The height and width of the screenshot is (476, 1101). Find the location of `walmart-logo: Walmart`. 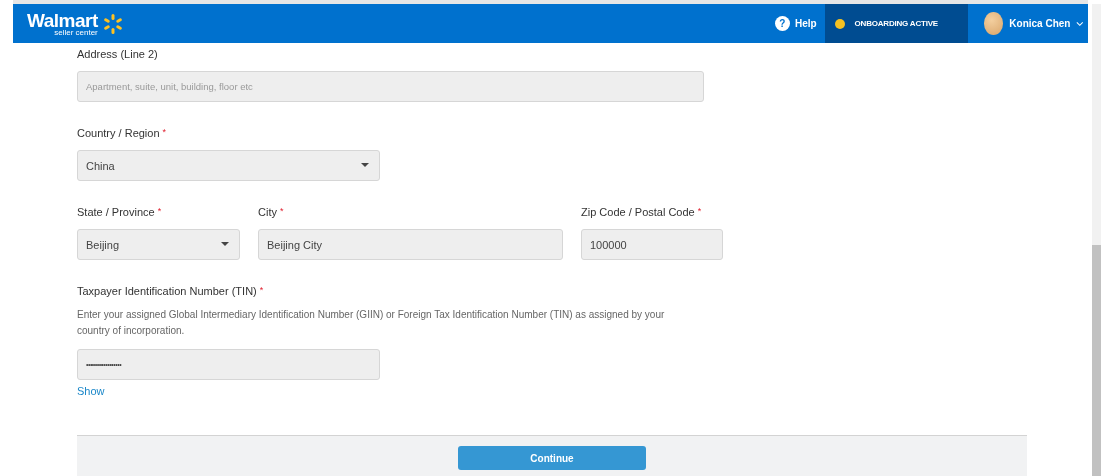

walmart-logo: Walmart is located at coordinates (62, 20).